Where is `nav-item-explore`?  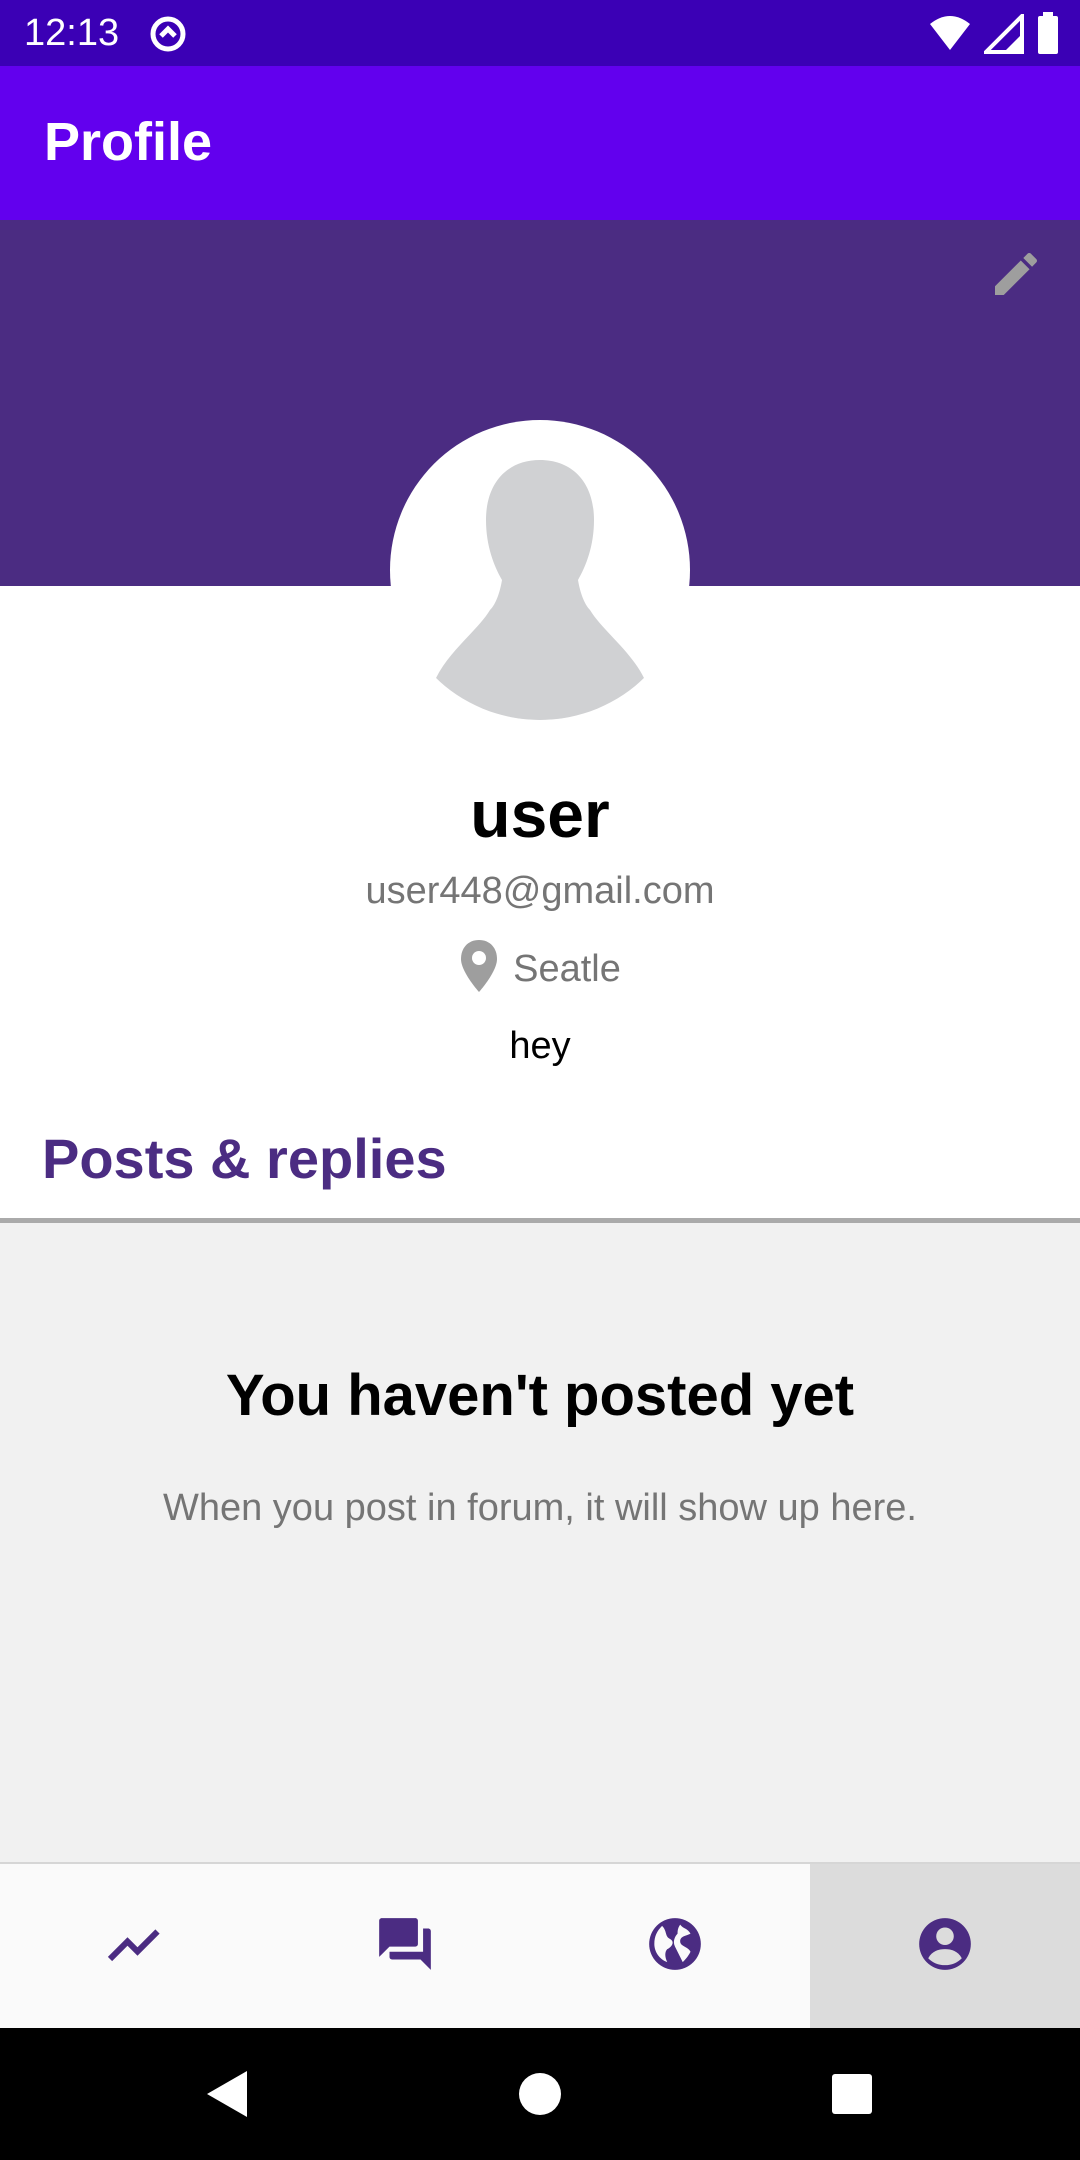
nav-item-explore is located at coordinates (675, 1946).